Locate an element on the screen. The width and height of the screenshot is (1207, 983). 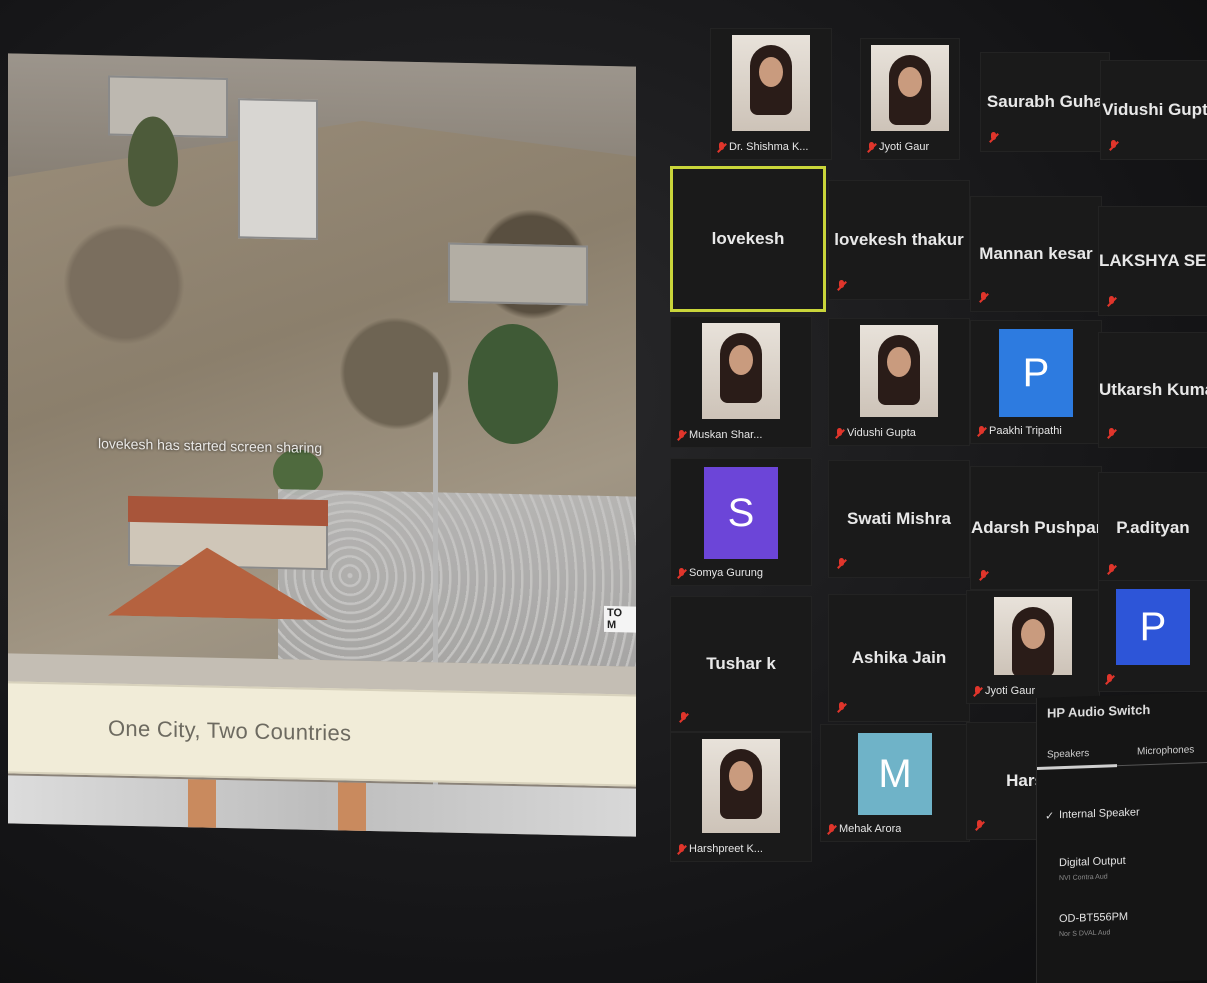
participant-name-tag: Paakhi Tripathi is located at coordinates (1019, 431).